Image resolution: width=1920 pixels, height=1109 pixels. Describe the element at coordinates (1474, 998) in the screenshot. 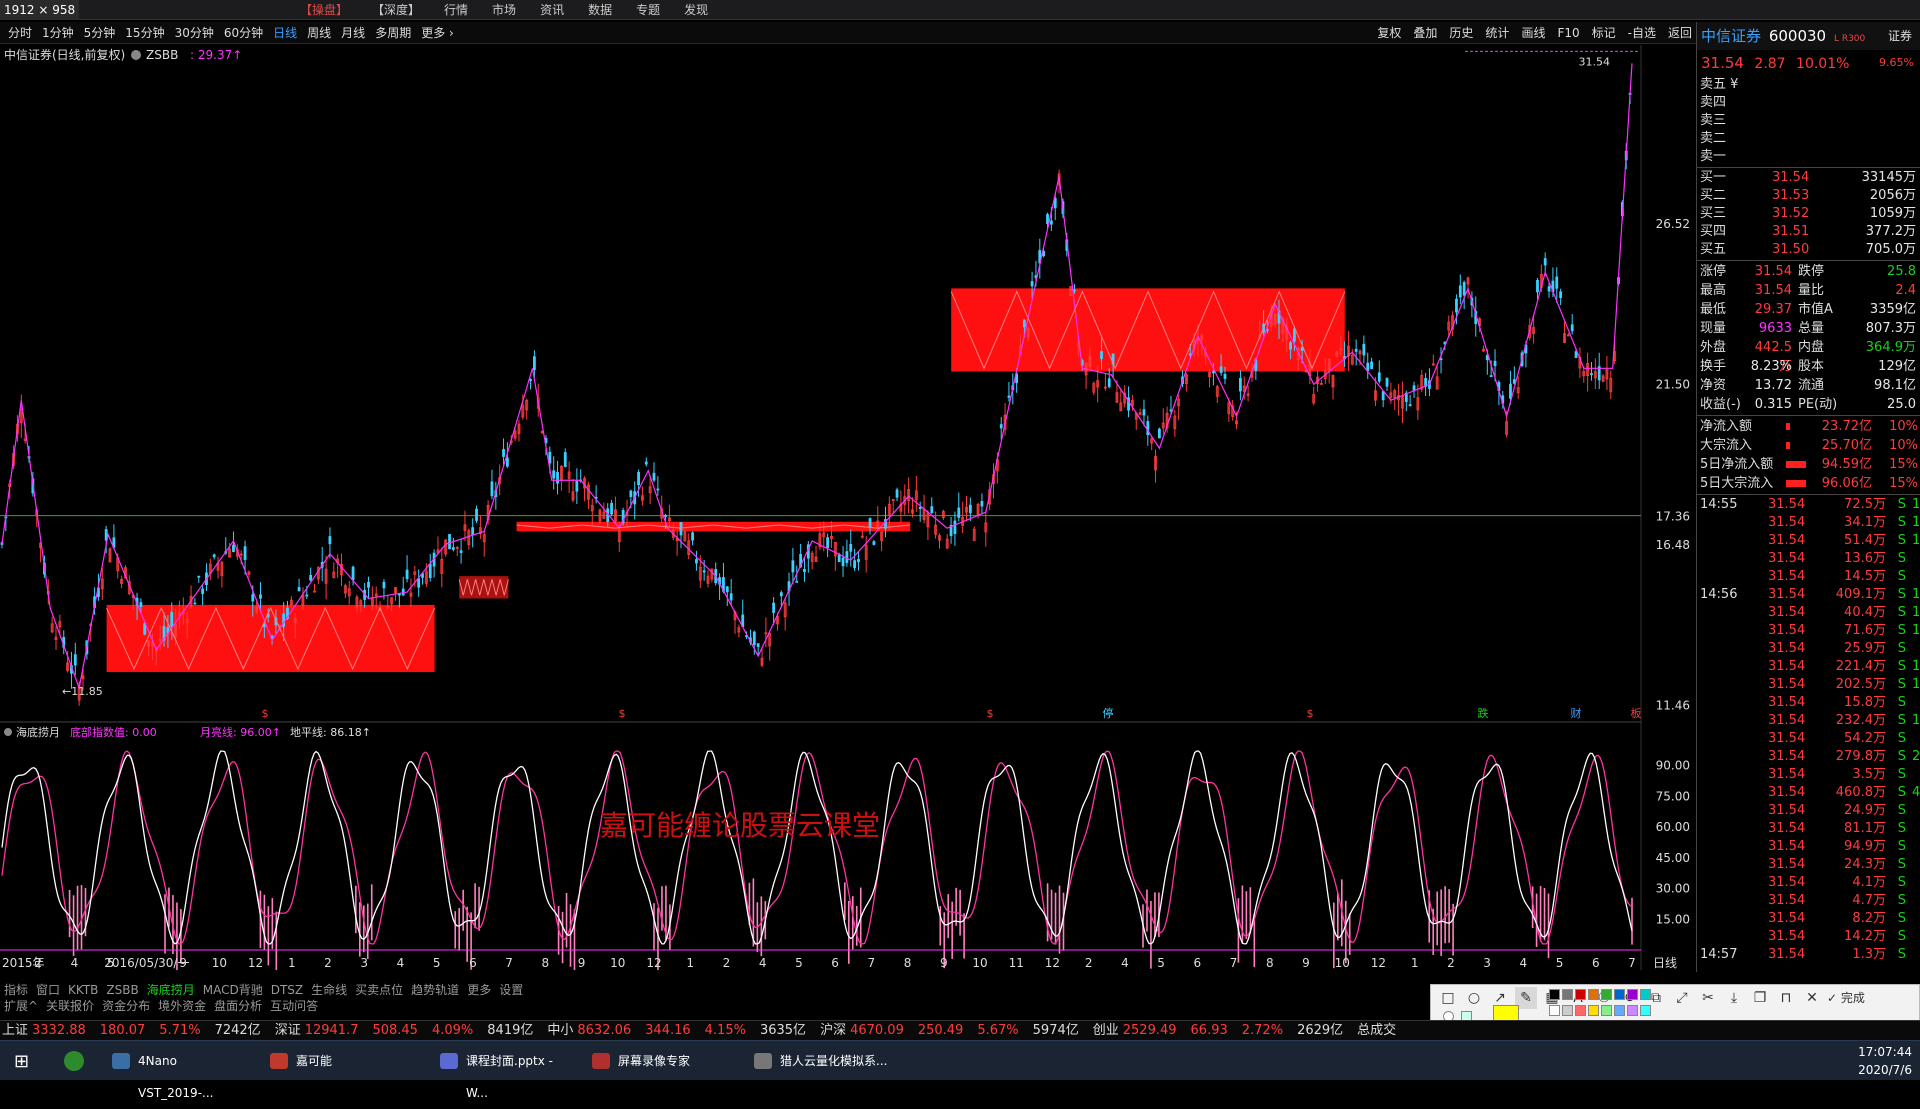

I see `circle-tool-icon: ○` at that location.